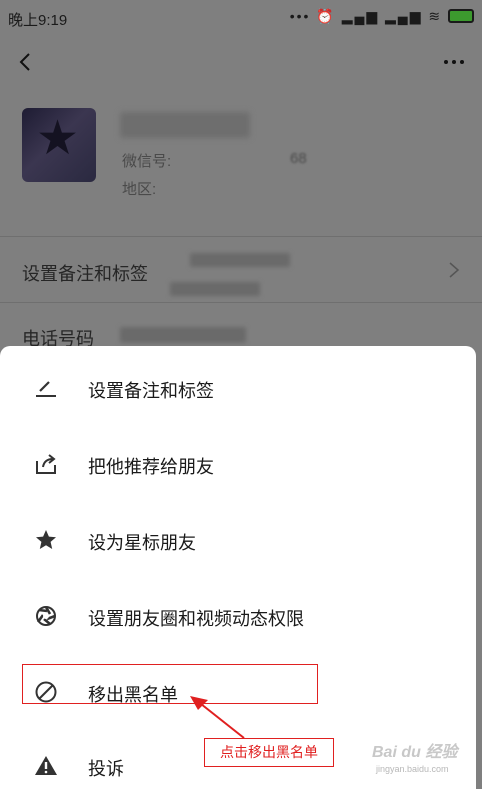  Describe the element at coordinates (412, 769) in the screenshot. I see `watermark-url: jingyan.baidu.com` at that location.